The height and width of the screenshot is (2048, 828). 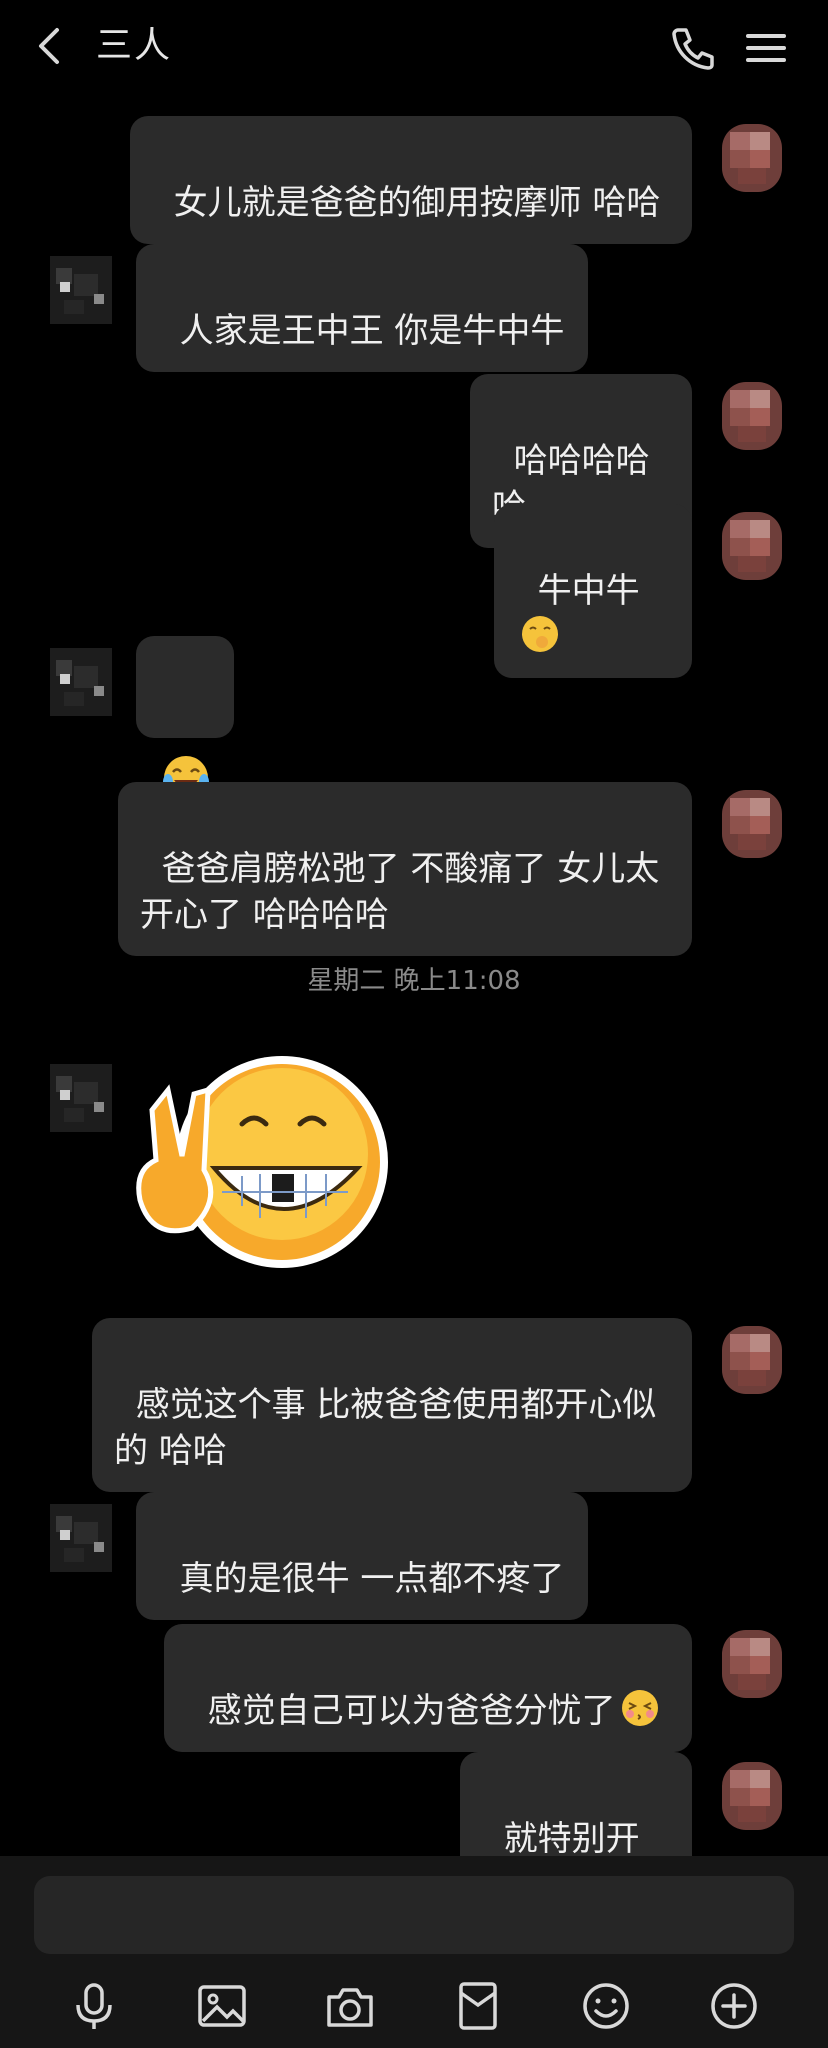 What do you see at coordinates (414, 981) in the screenshot?
I see `timestamp: 星期二 晚上11:08` at bounding box center [414, 981].